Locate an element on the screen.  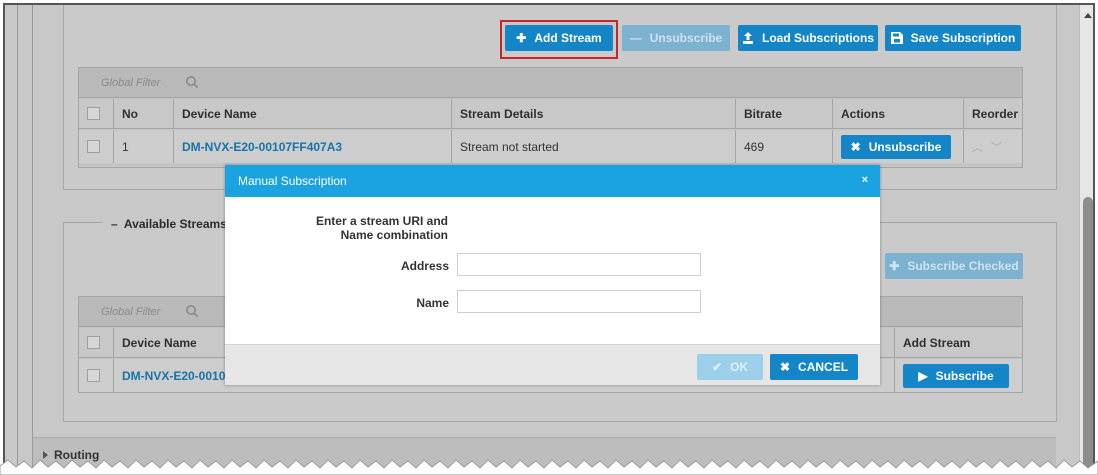
upload-icon is located at coordinates (747, 38).